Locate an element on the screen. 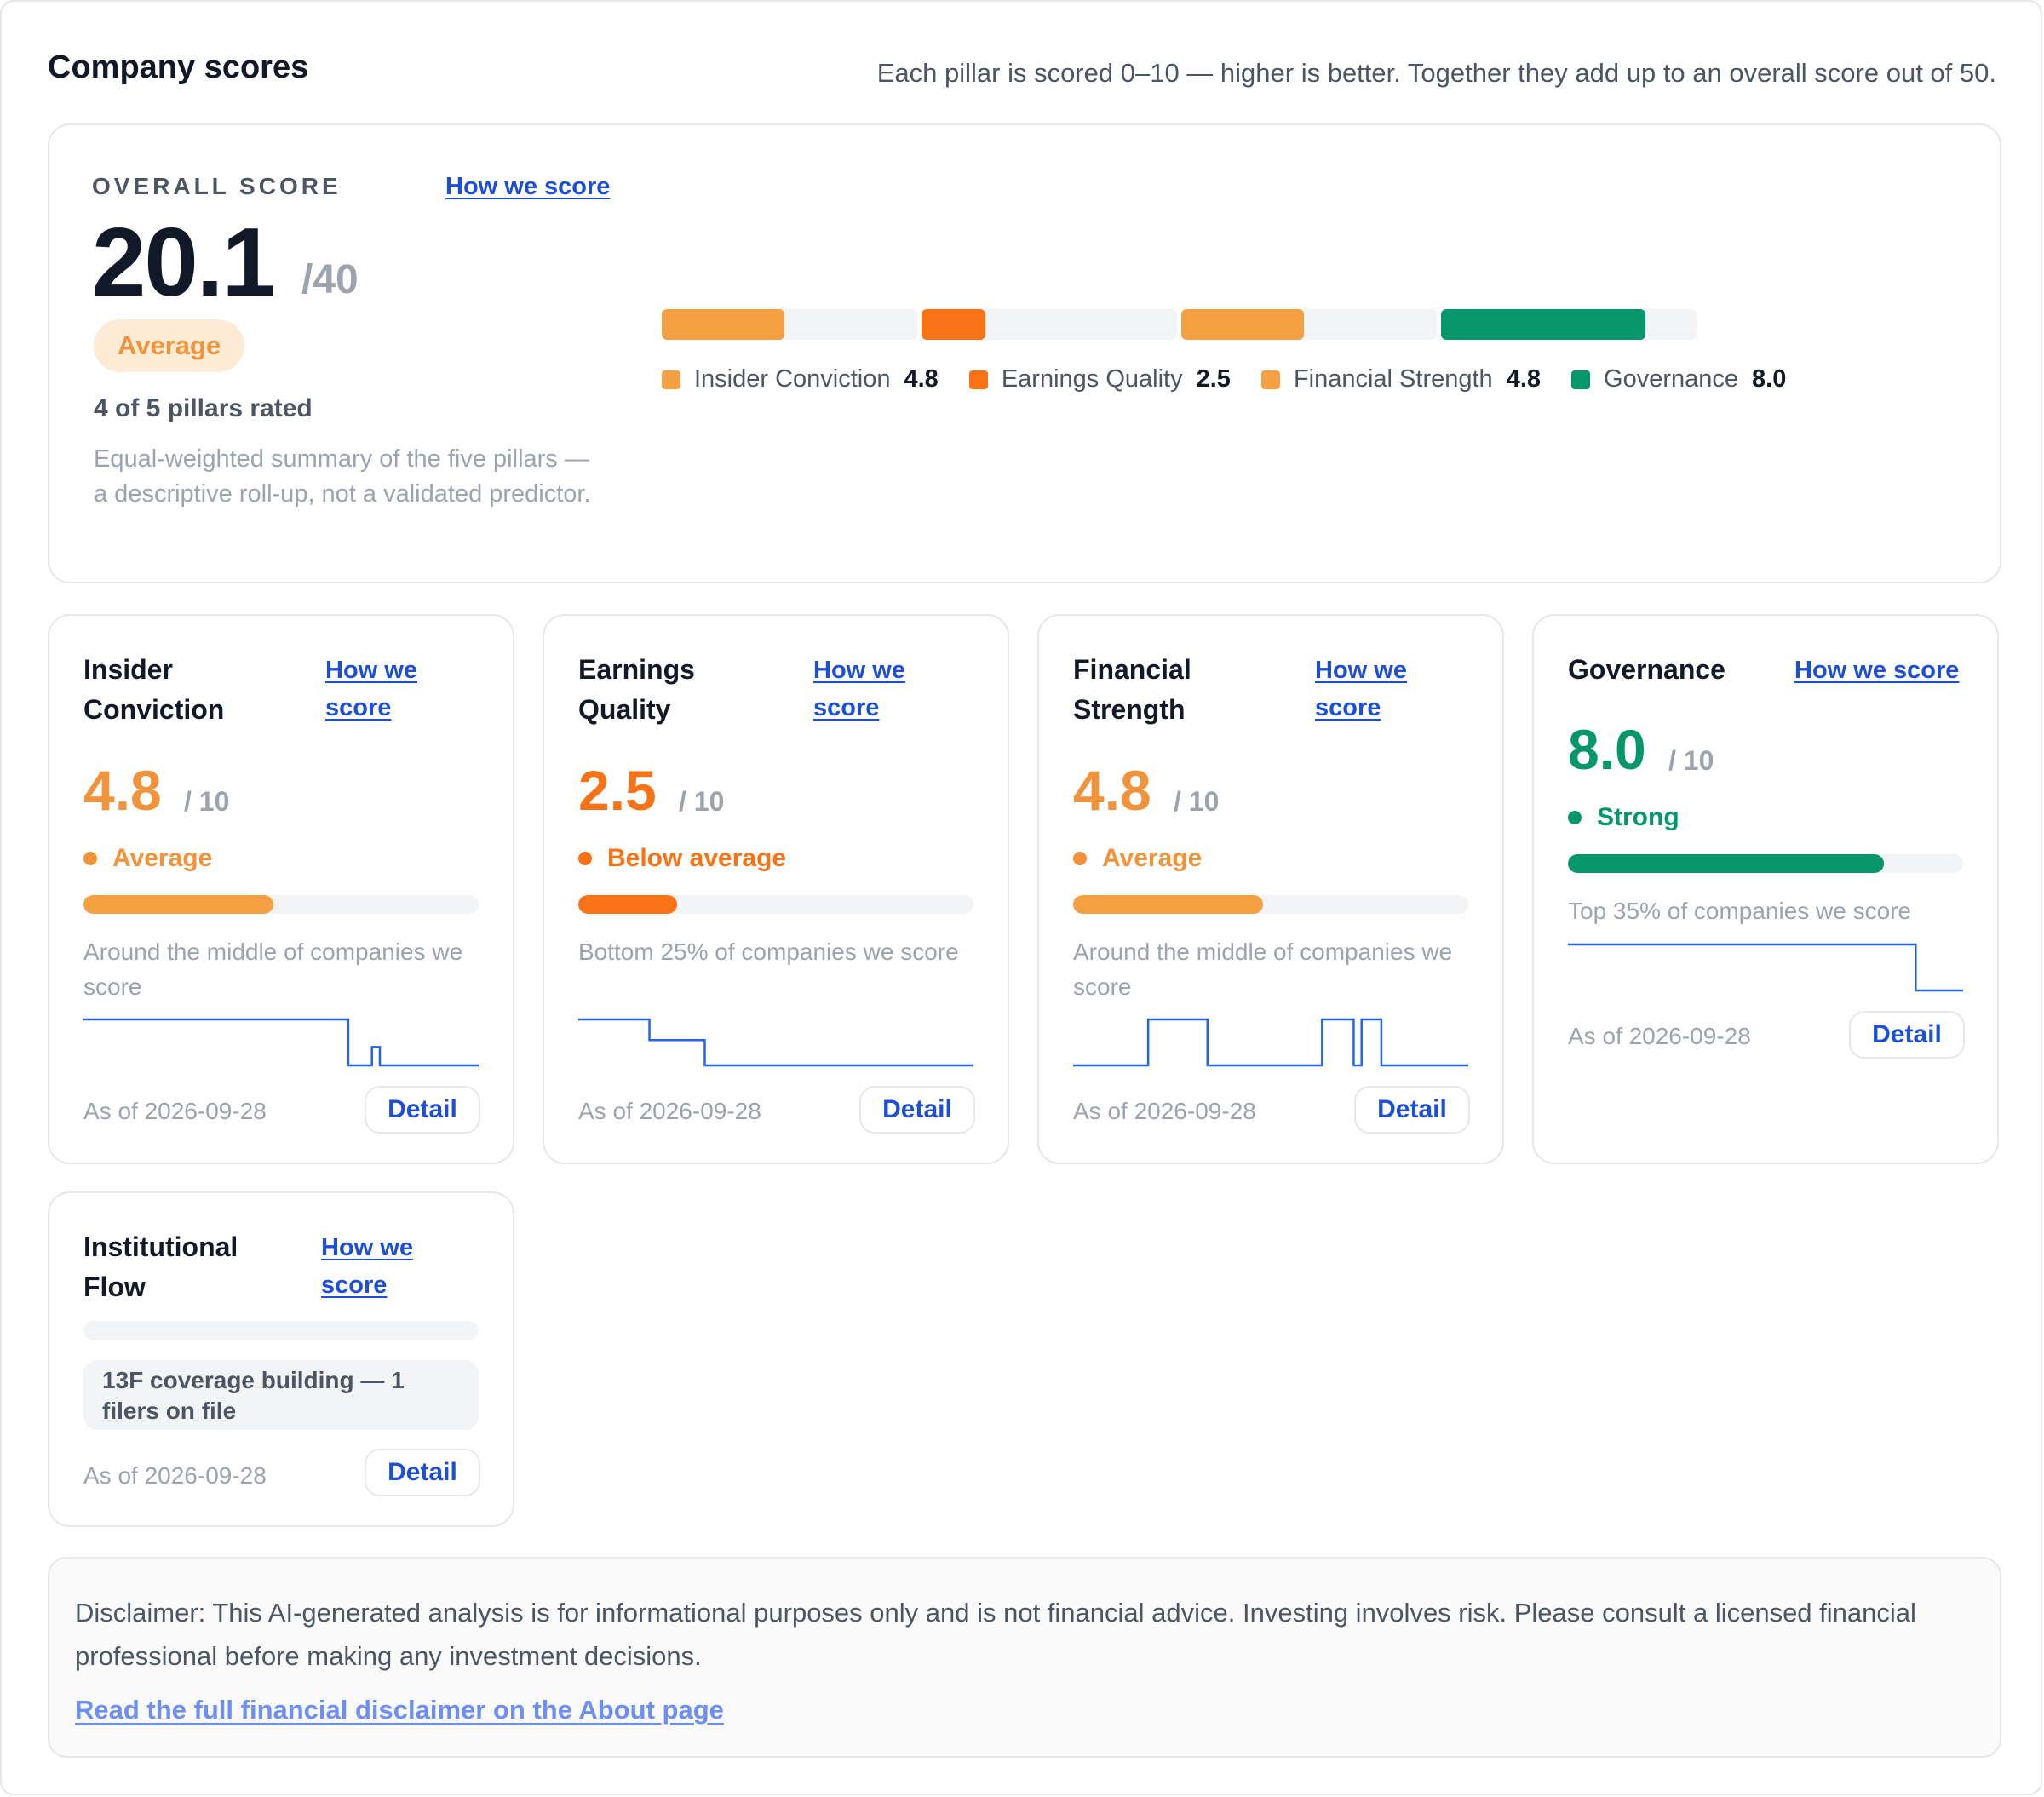 The width and height of the screenshot is (2044, 1797). legend-item: Earnings Quality 2.5 is located at coordinates (1099, 379).